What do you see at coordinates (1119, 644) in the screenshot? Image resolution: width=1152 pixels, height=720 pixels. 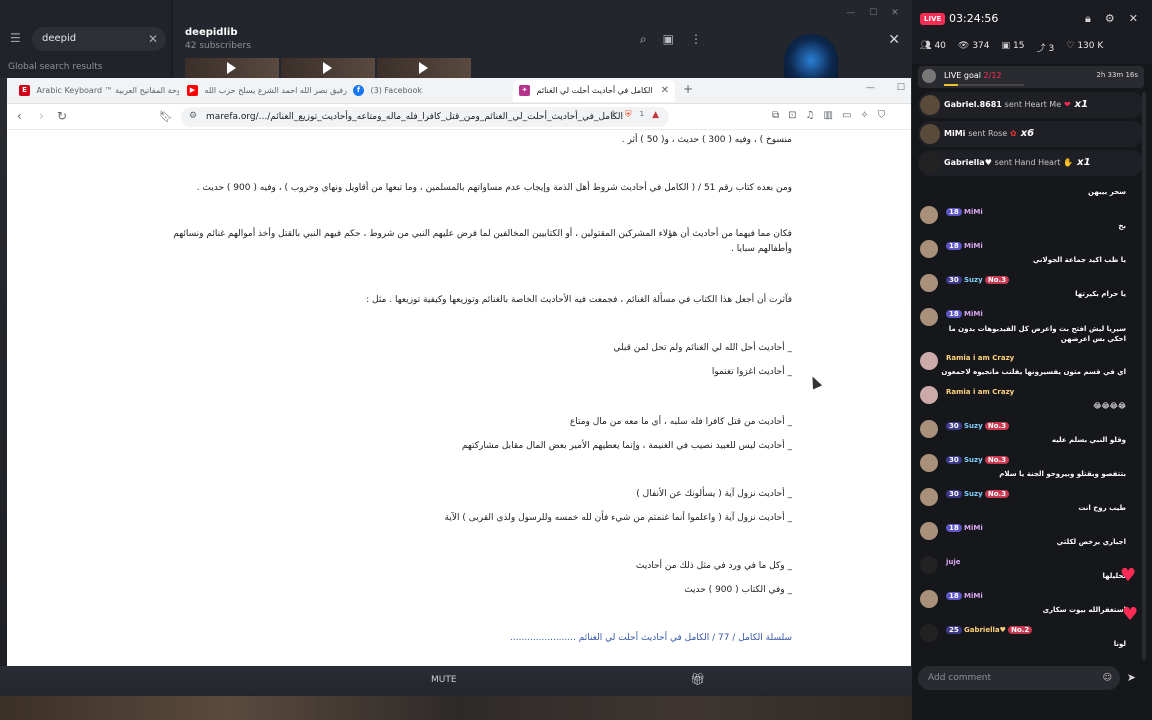 I see `comment-text: لونا` at bounding box center [1119, 644].